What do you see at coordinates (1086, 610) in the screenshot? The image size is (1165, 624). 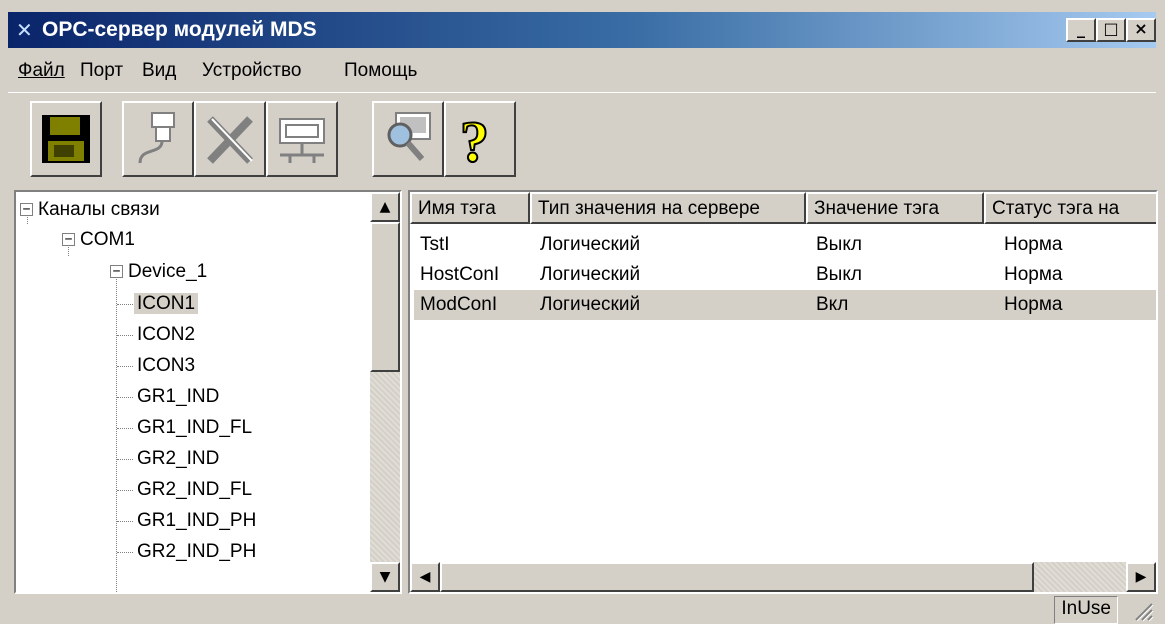 I see `status-panel: InUse` at bounding box center [1086, 610].